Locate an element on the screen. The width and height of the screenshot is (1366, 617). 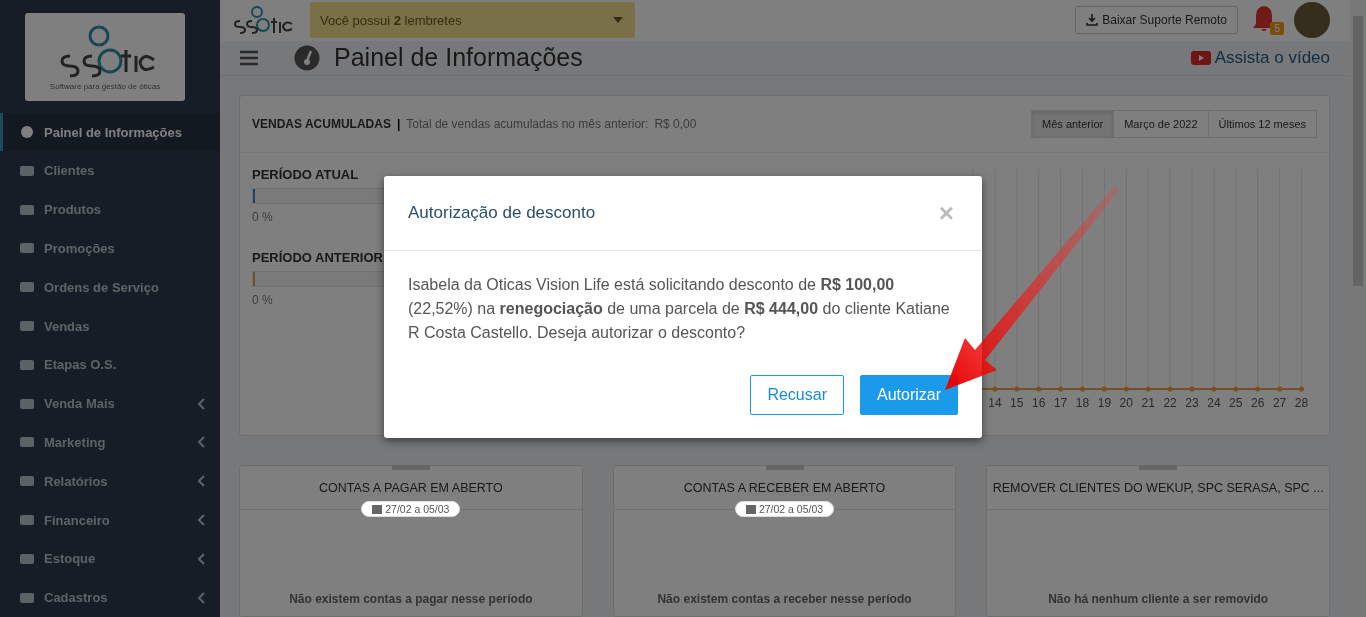
download-button: Baixar Suporte Remoto is located at coordinates (1156, 20).